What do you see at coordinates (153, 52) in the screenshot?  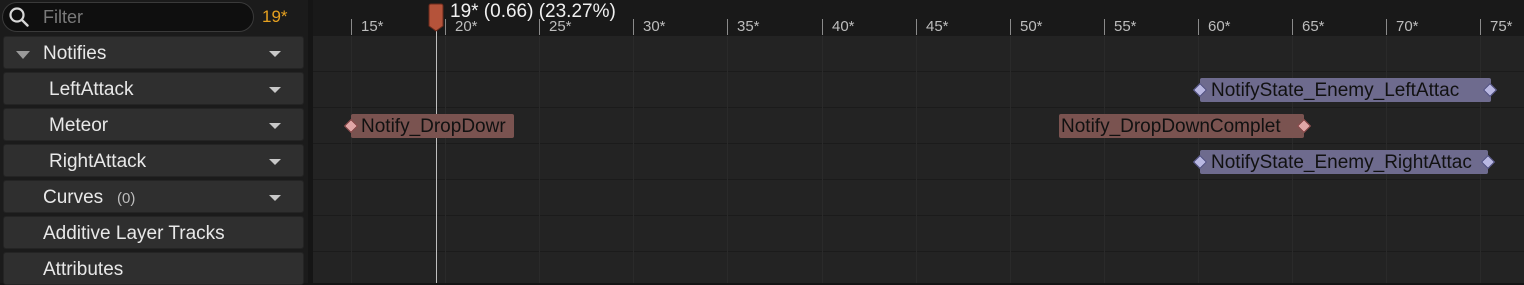 I see `track-notifies: Notifies` at bounding box center [153, 52].